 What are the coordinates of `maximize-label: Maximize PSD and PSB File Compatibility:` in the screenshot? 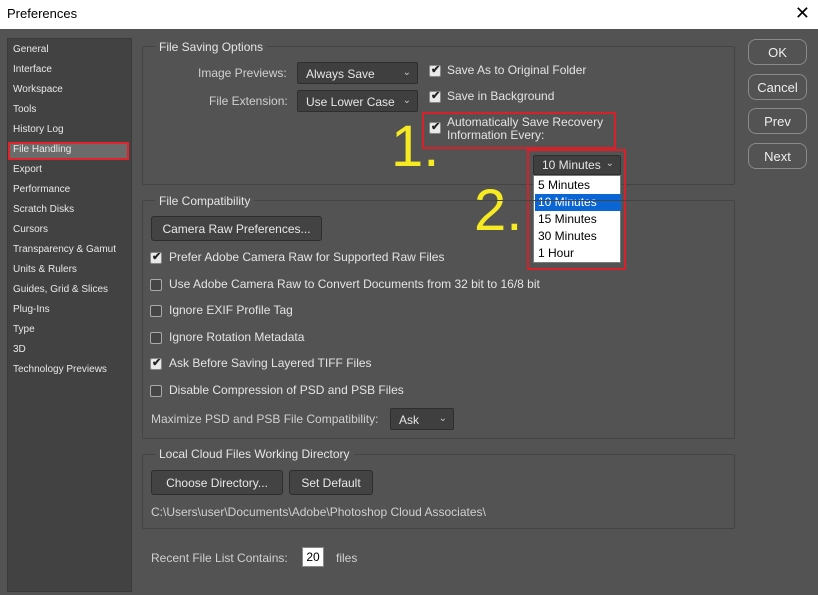 It's located at (265, 419).